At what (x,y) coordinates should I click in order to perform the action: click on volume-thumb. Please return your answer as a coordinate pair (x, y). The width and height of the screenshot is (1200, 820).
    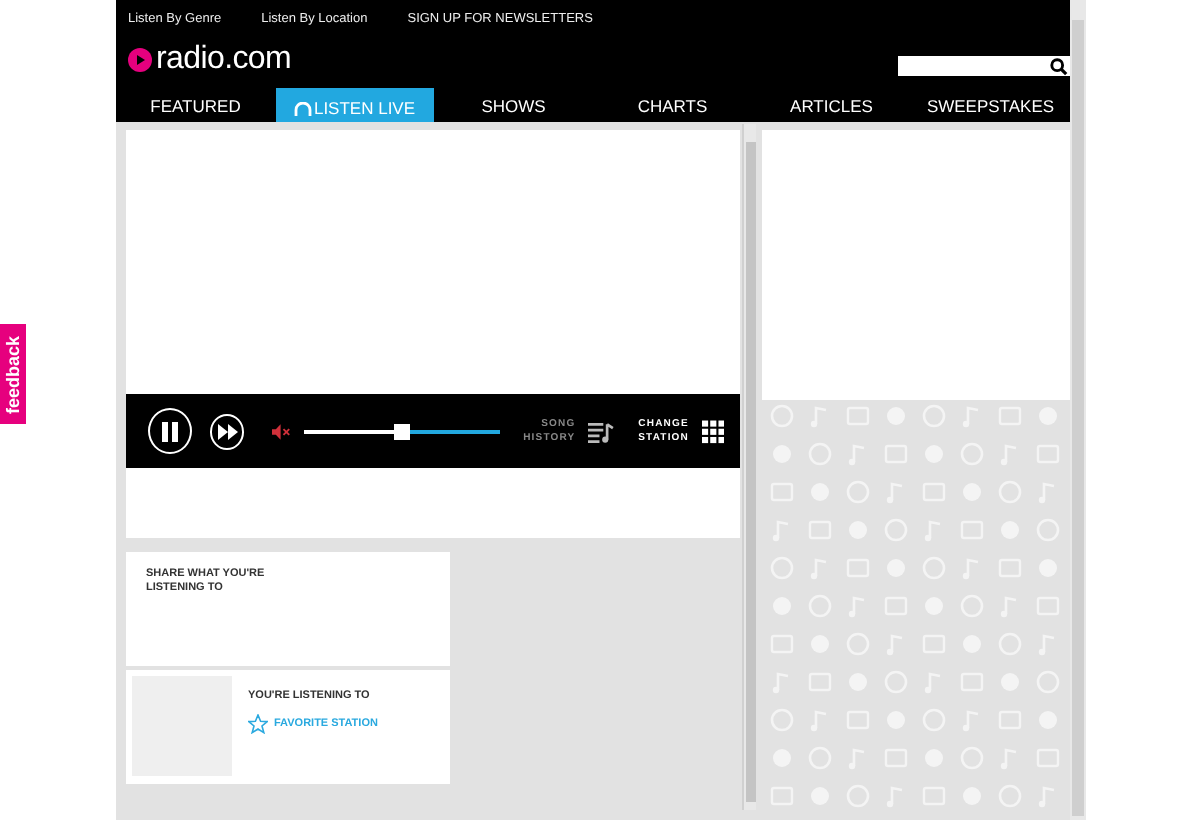
    Looking at the image, I should click on (401, 431).